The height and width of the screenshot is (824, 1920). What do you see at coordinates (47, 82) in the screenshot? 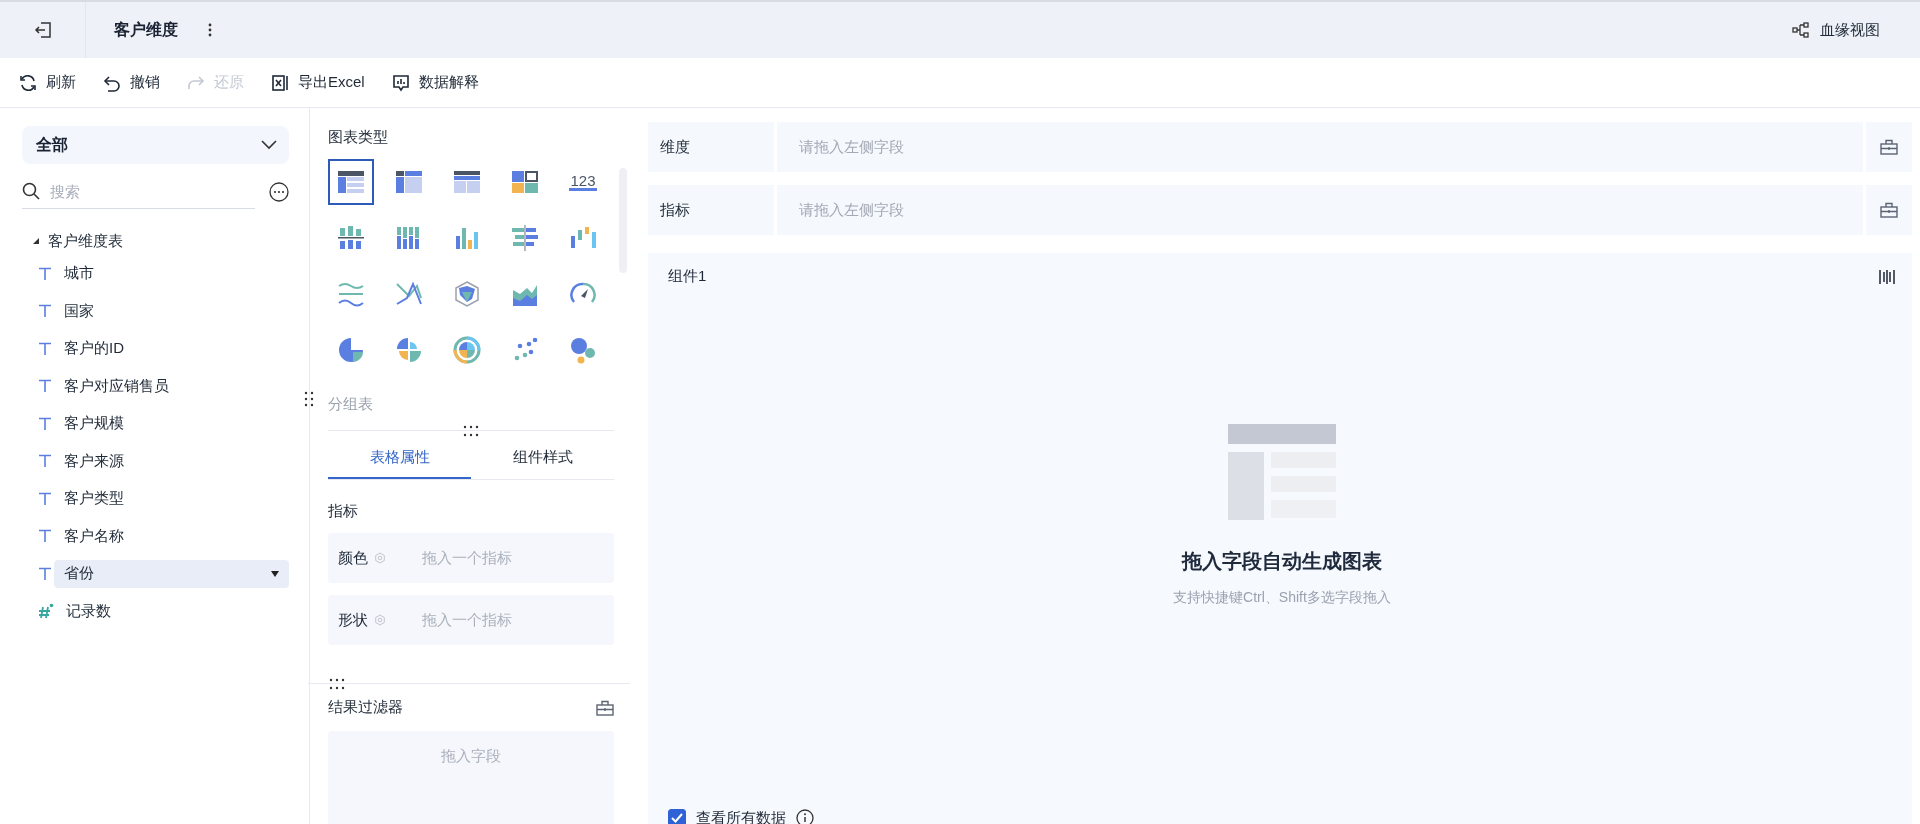
I see `toolbar-button: 刷新` at bounding box center [47, 82].